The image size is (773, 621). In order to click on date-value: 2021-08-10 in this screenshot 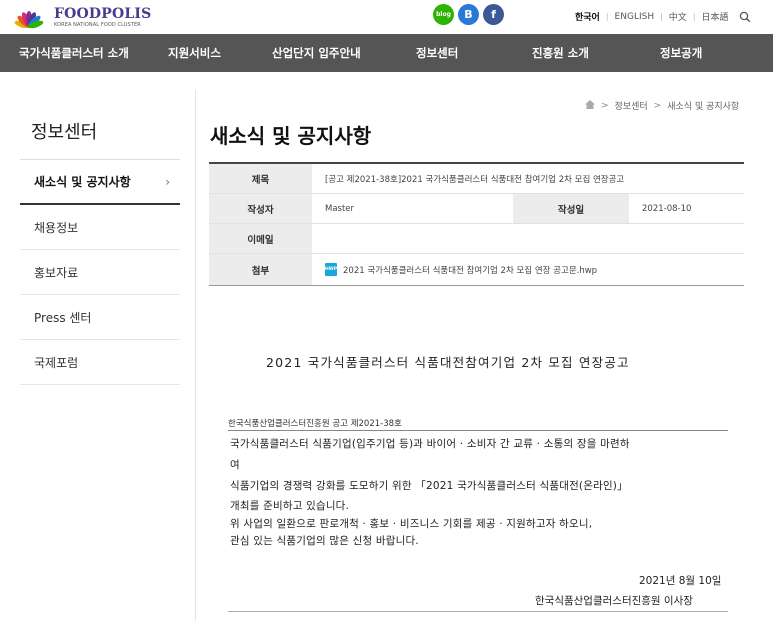, I will do `click(667, 208)`.